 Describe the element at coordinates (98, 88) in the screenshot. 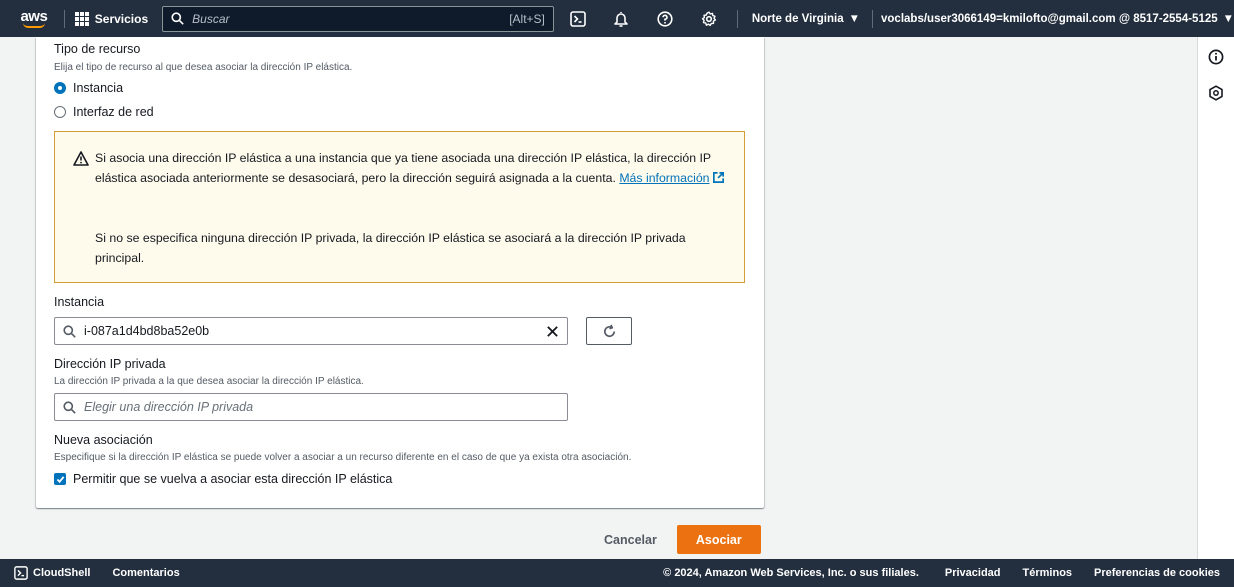

I see `radio-instance-label: Instancia` at that location.